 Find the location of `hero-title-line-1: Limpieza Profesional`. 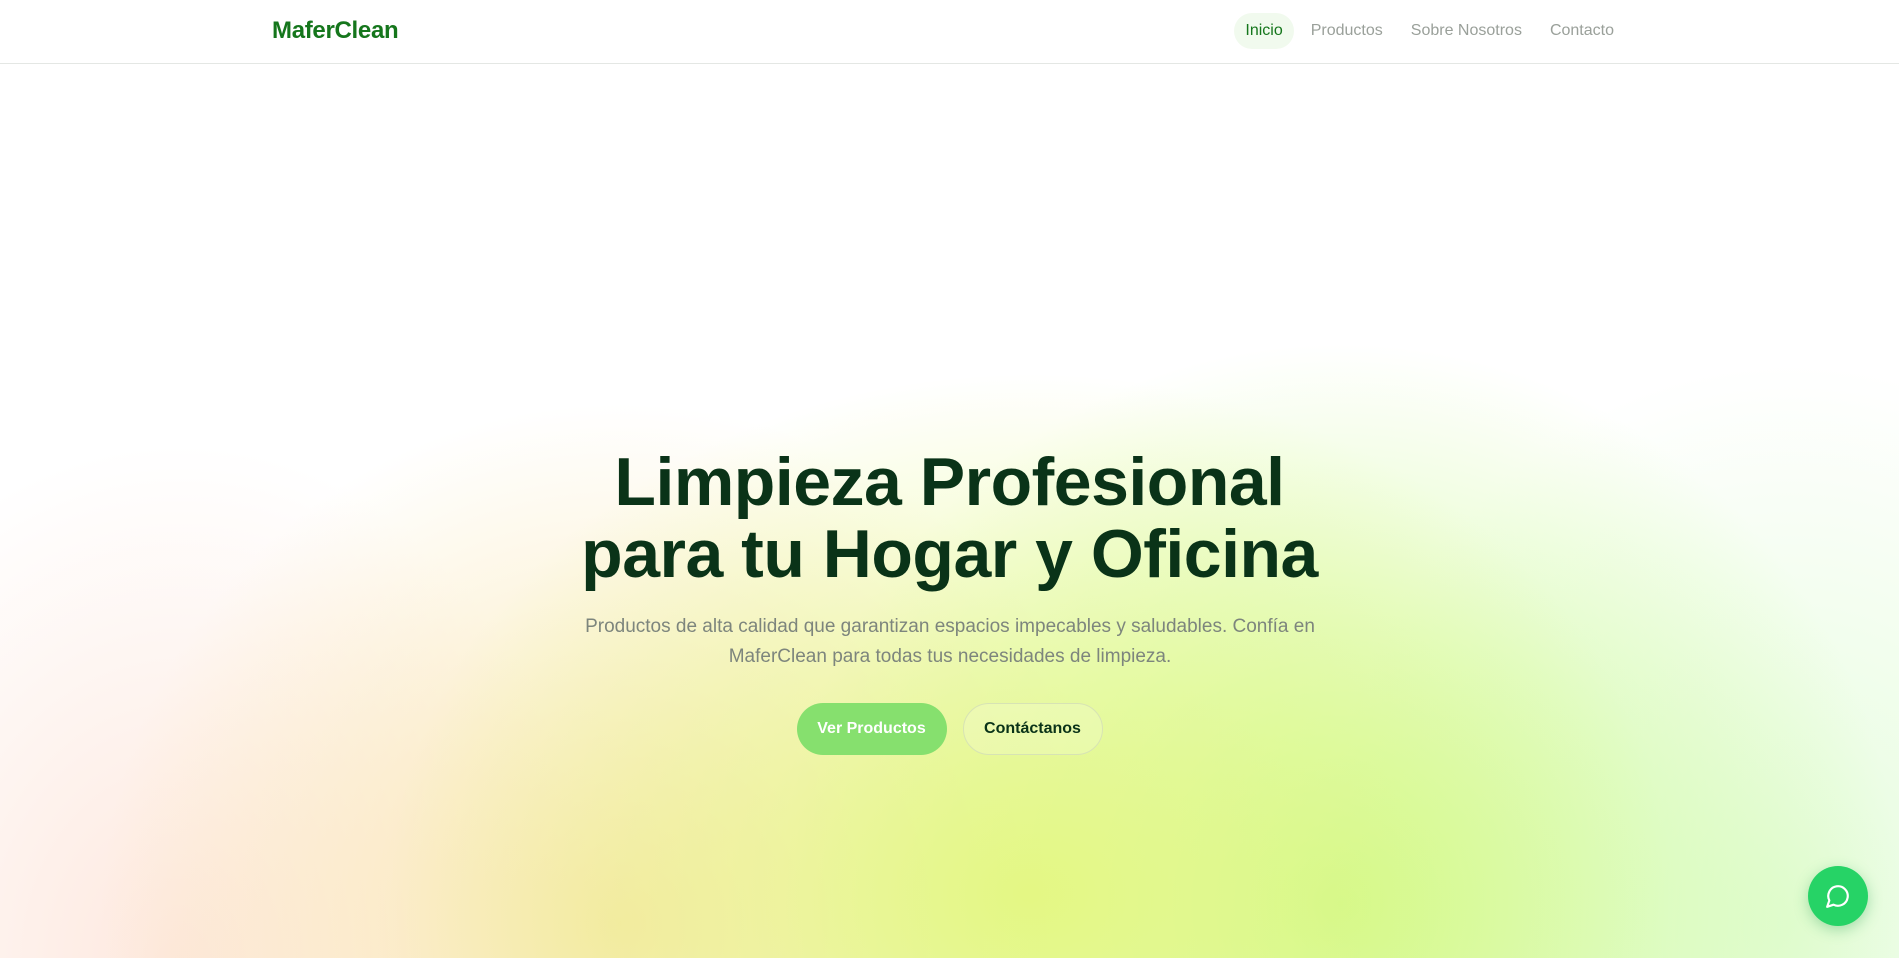

hero-title-line-1: Limpieza Profesional is located at coordinates (949, 482).